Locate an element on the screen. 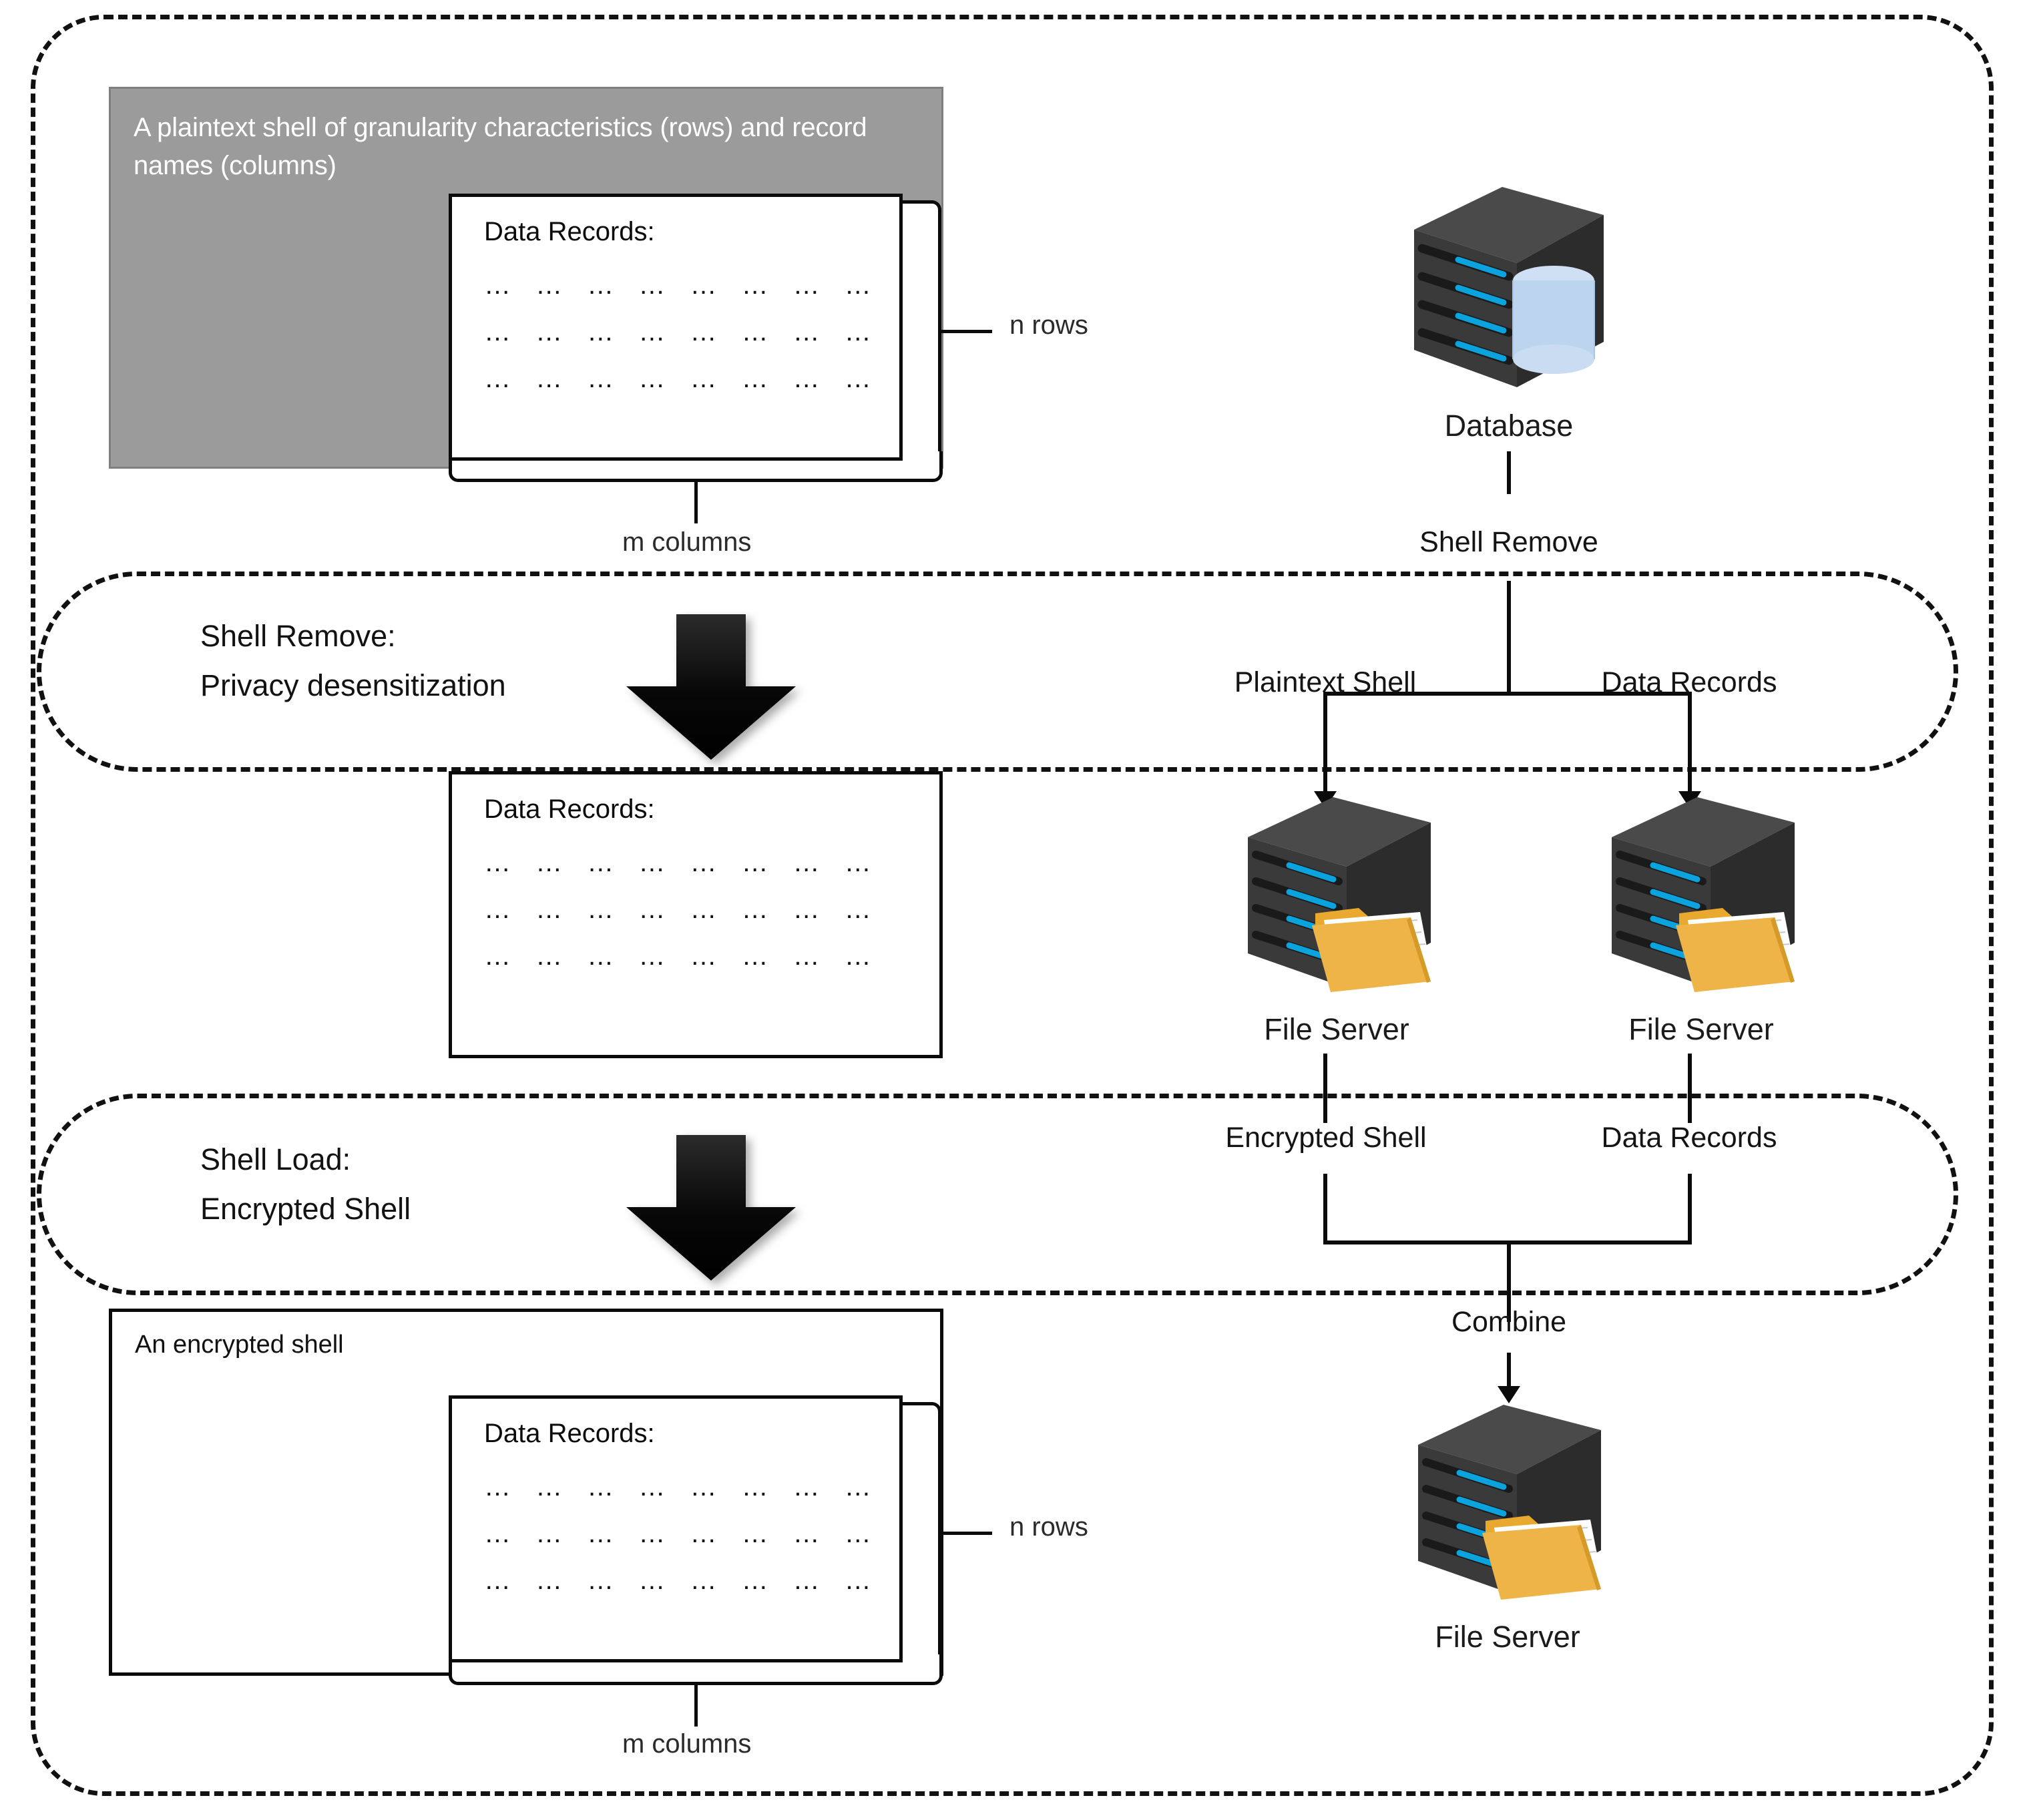  m-columns-tick-bottom is located at coordinates (696, 1706).